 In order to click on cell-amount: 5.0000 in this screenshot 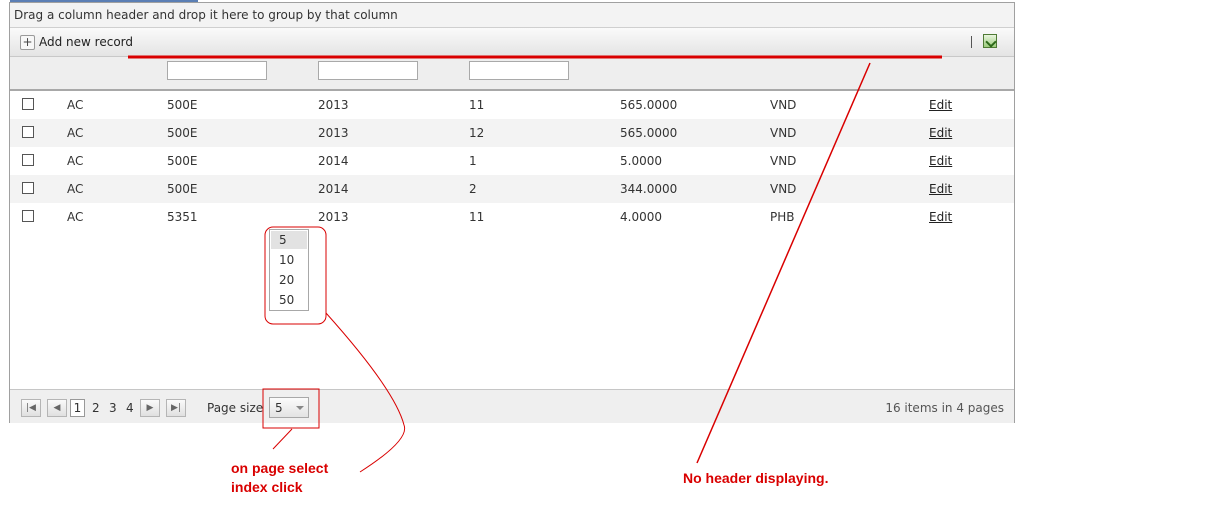, I will do `click(641, 161)`.